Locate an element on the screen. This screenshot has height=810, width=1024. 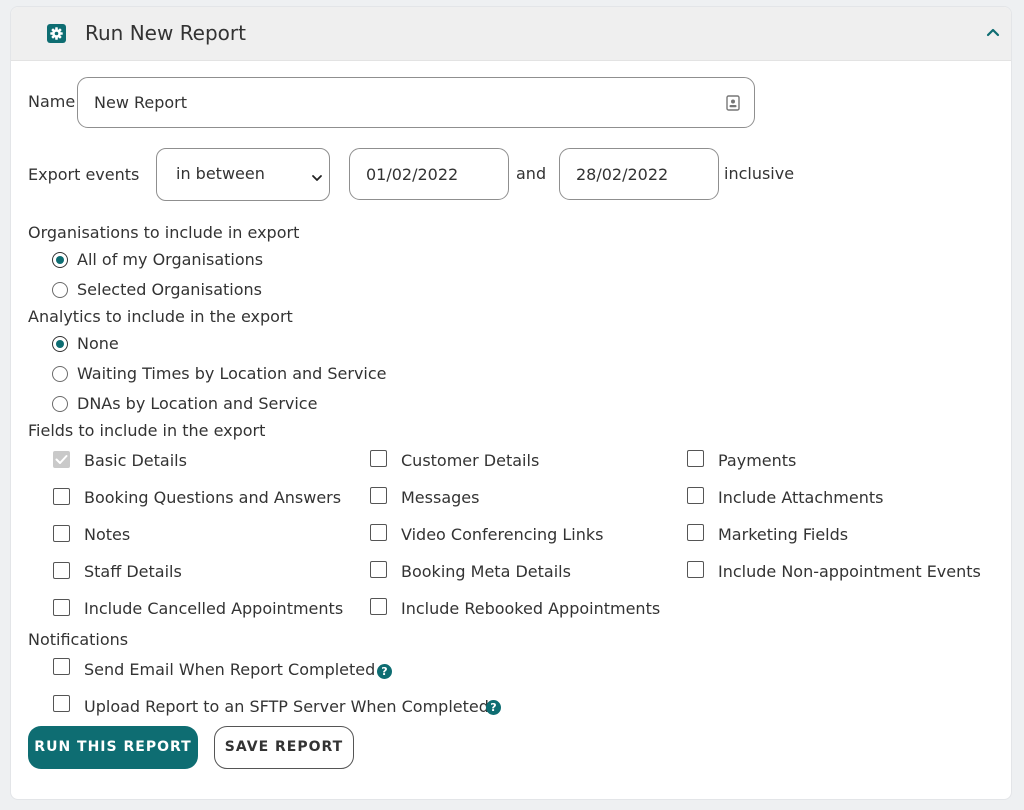
field-attachments-checkbox is located at coordinates (695, 495).